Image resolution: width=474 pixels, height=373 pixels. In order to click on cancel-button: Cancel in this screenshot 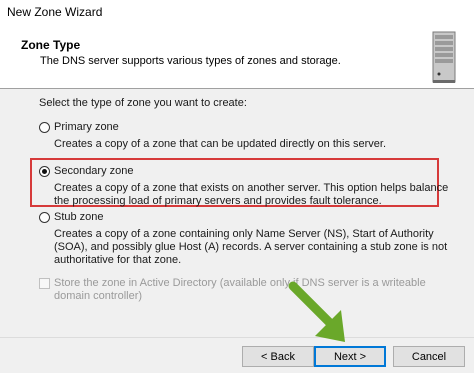, I will do `click(429, 356)`.